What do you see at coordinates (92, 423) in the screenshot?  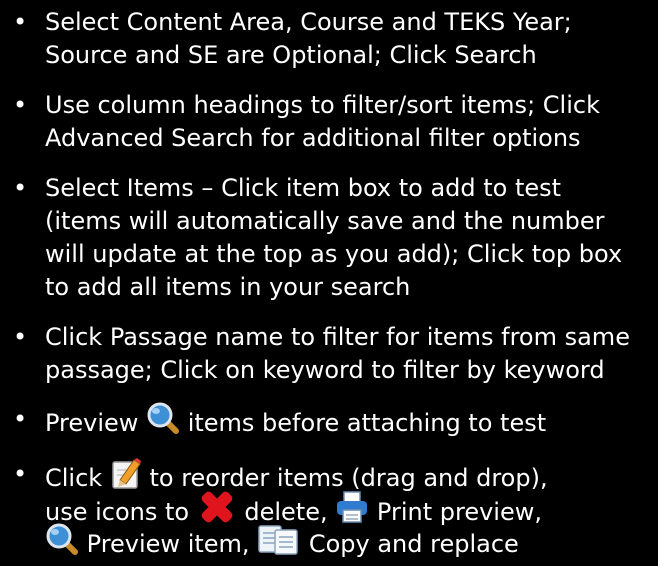 I see `preview-prefix: Preview` at bounding box center [92, 423].